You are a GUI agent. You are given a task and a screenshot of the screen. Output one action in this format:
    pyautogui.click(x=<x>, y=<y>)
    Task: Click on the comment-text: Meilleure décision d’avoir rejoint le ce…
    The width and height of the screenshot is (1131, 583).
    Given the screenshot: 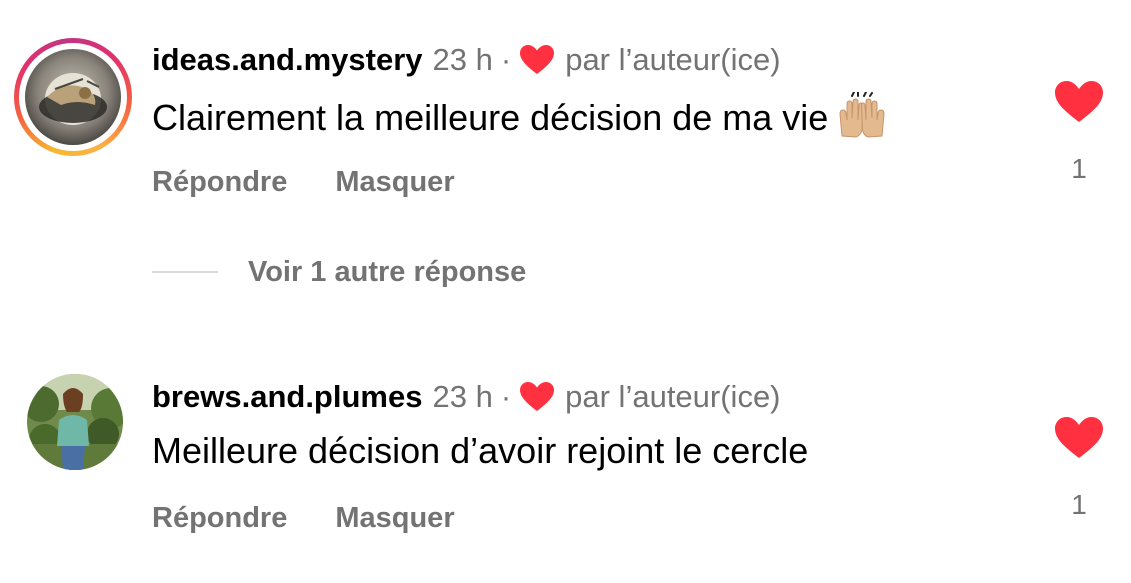 What is the action you would take?
    pyautogui.click(x=480, y=450)
    